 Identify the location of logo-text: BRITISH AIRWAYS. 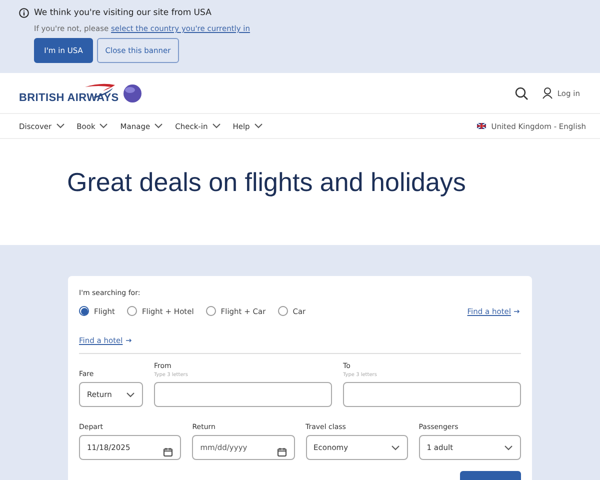
(69, 98).